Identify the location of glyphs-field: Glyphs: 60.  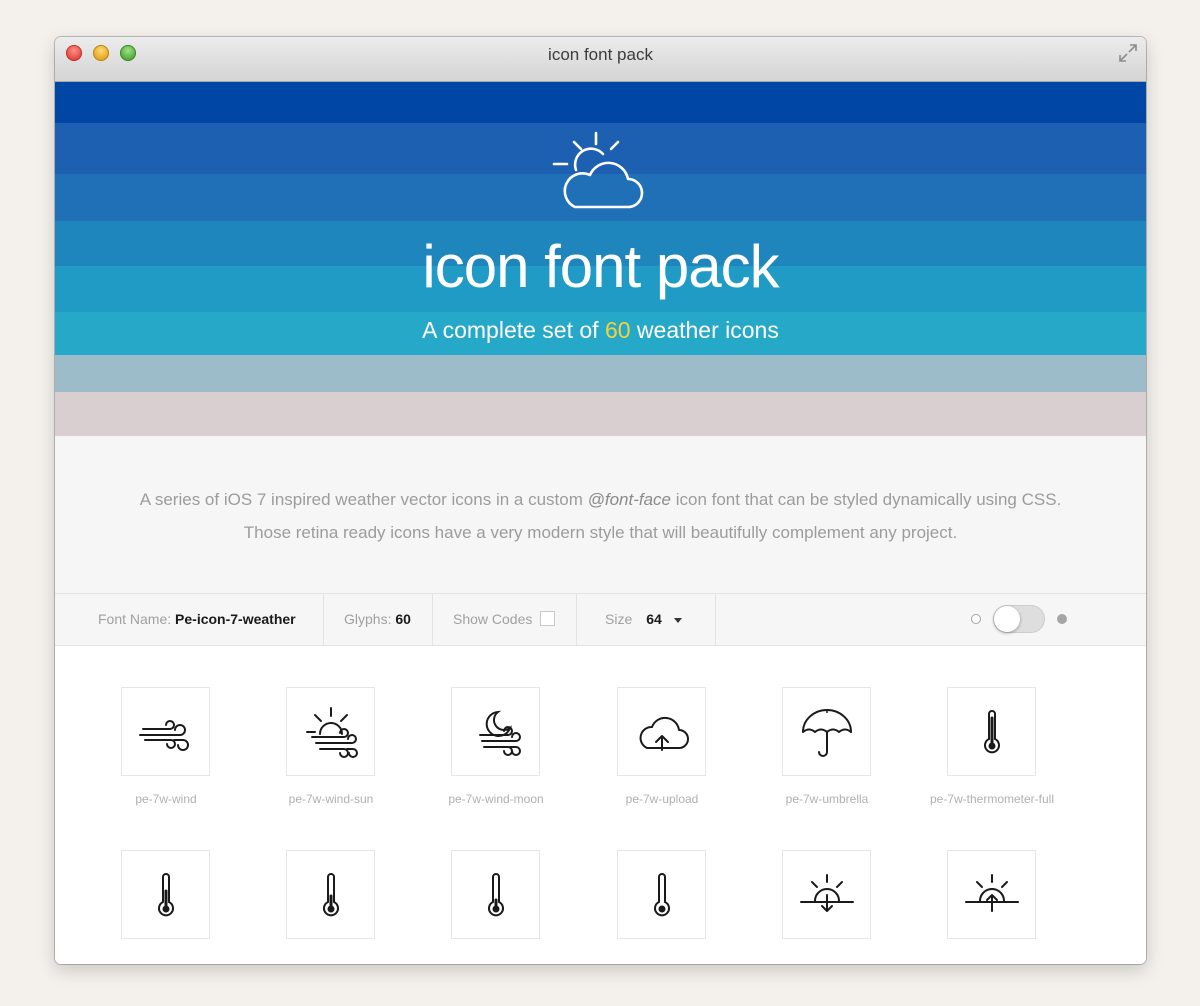
(378, 619).